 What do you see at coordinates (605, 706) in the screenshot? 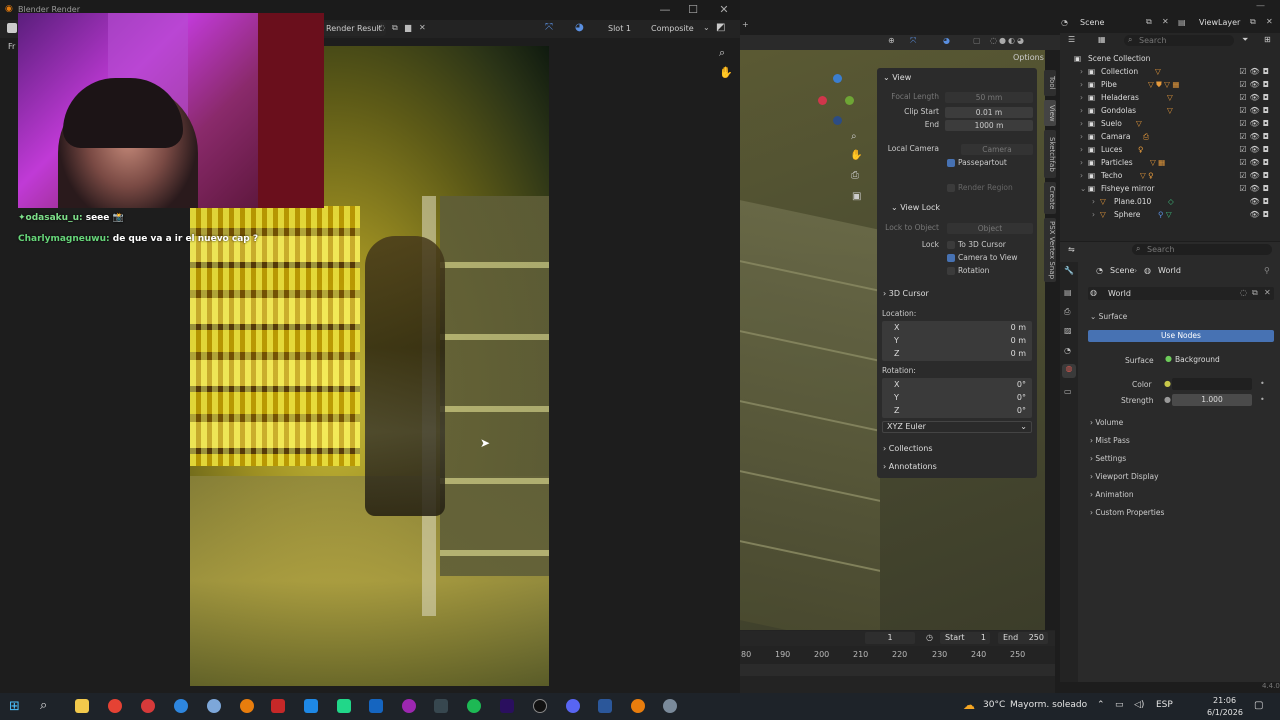
I see `word-icon` at bounding box center [605, 706].